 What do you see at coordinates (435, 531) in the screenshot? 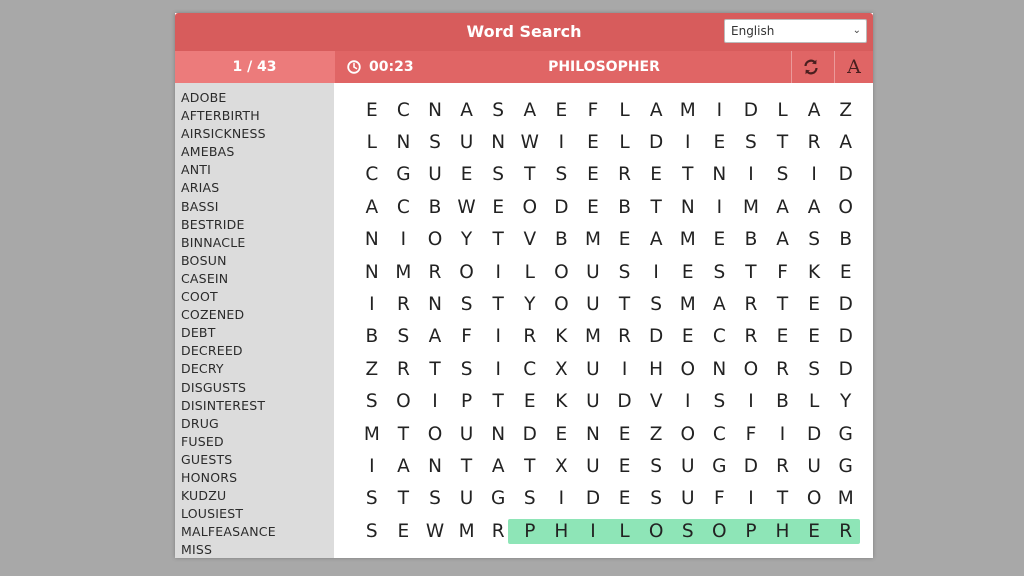
I see `grid-cell: W` at bounding box center [435, 531].